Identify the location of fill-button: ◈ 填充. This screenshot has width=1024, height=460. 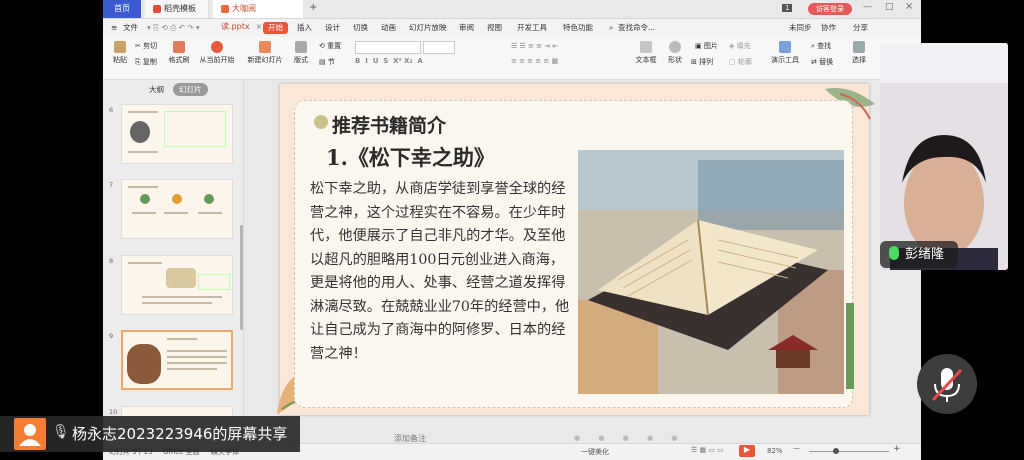
(740, 46).